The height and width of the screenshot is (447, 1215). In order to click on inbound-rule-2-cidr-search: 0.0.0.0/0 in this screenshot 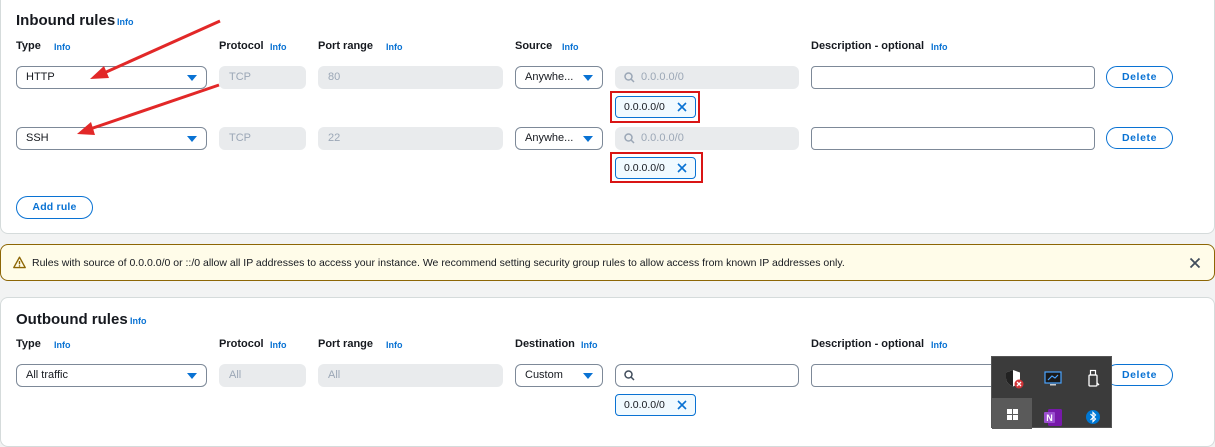, I will do `click(707, 138)`.